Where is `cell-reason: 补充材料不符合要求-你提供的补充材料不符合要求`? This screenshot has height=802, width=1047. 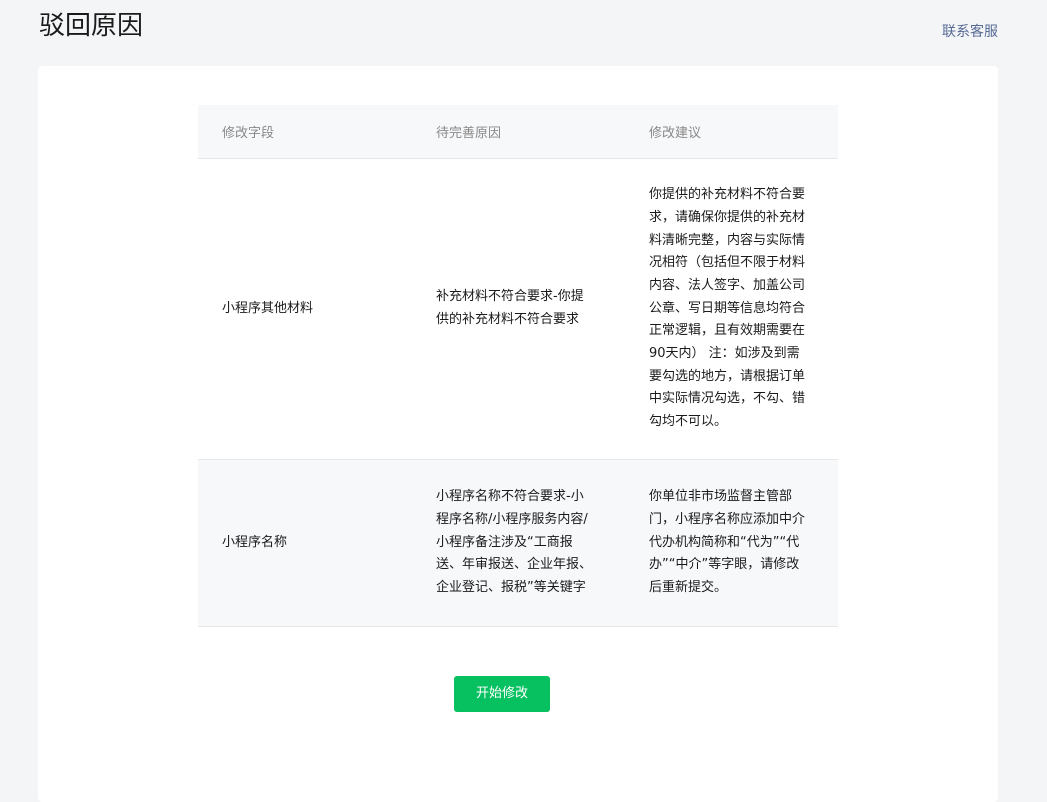
cell-reason: 补充材料不符合要求-你提供的补充材料不符合要求 is located at coordinates (518, 309).